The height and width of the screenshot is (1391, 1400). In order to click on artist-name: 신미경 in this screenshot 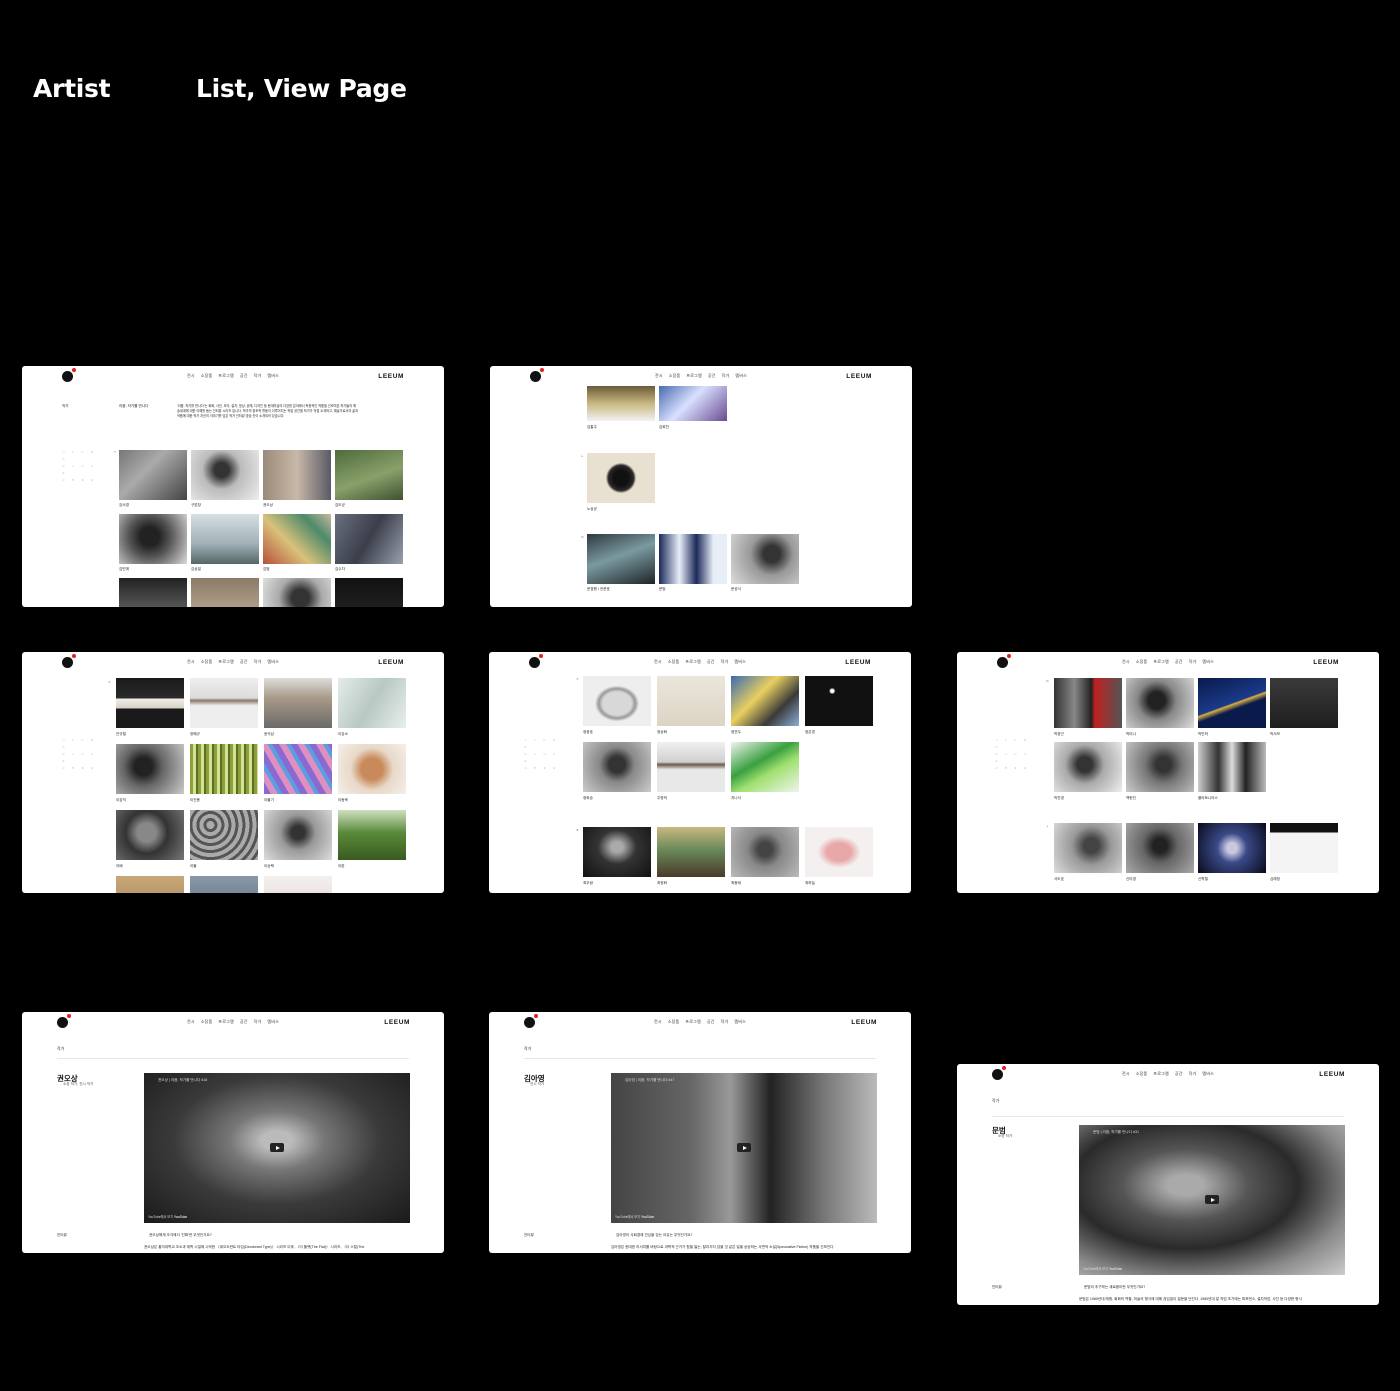, I will do `click(1131, 879)`.